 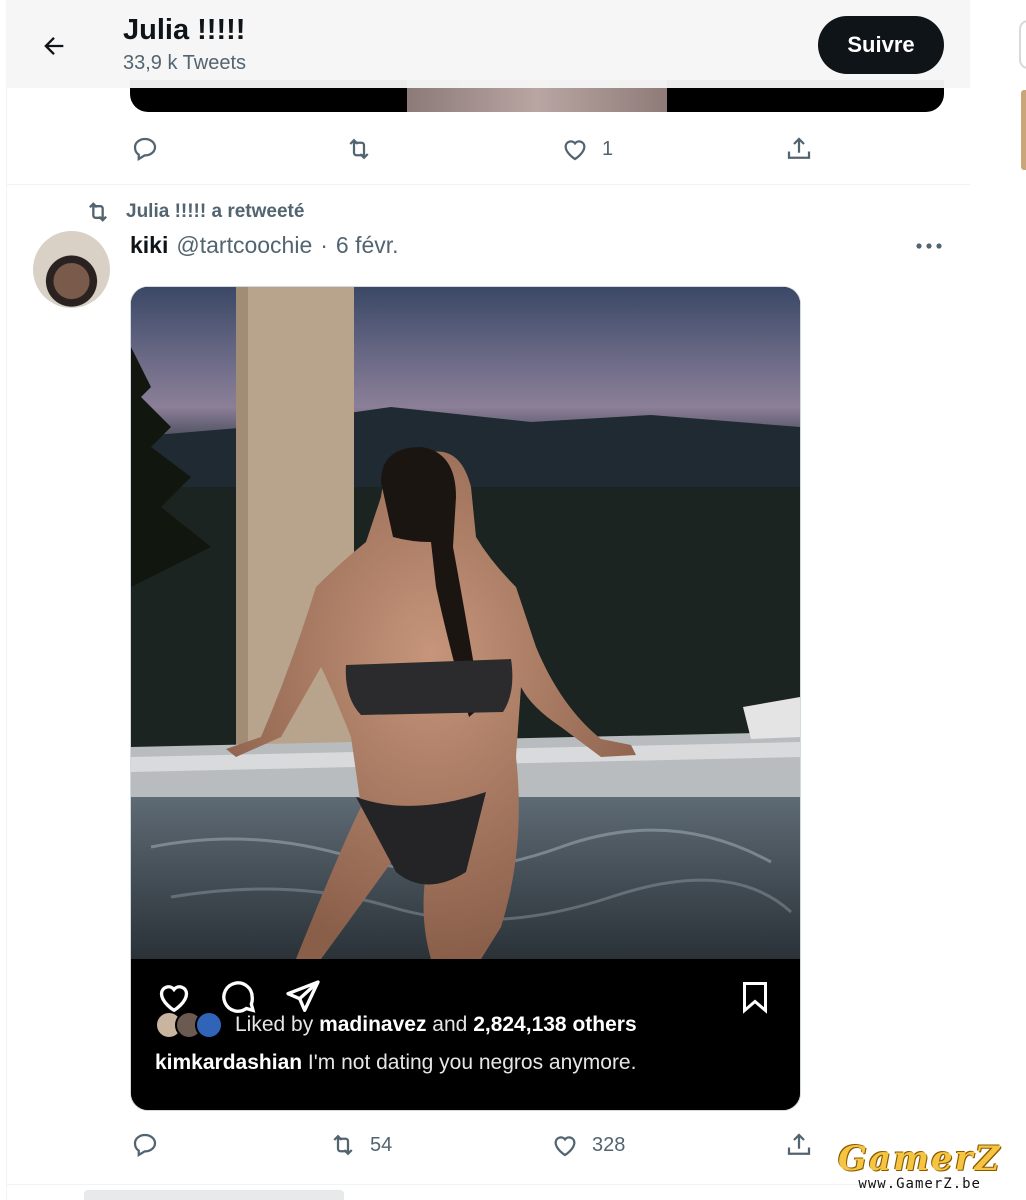 I want to click on retweet-button, so click(x=365, y=149).